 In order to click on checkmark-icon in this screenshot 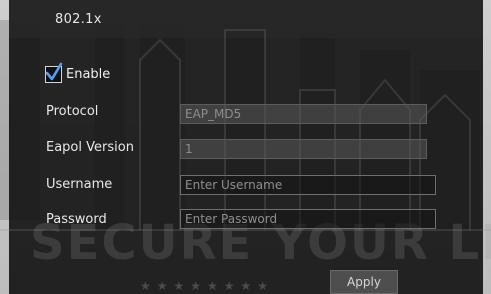, I will do `click(54, 71)`.